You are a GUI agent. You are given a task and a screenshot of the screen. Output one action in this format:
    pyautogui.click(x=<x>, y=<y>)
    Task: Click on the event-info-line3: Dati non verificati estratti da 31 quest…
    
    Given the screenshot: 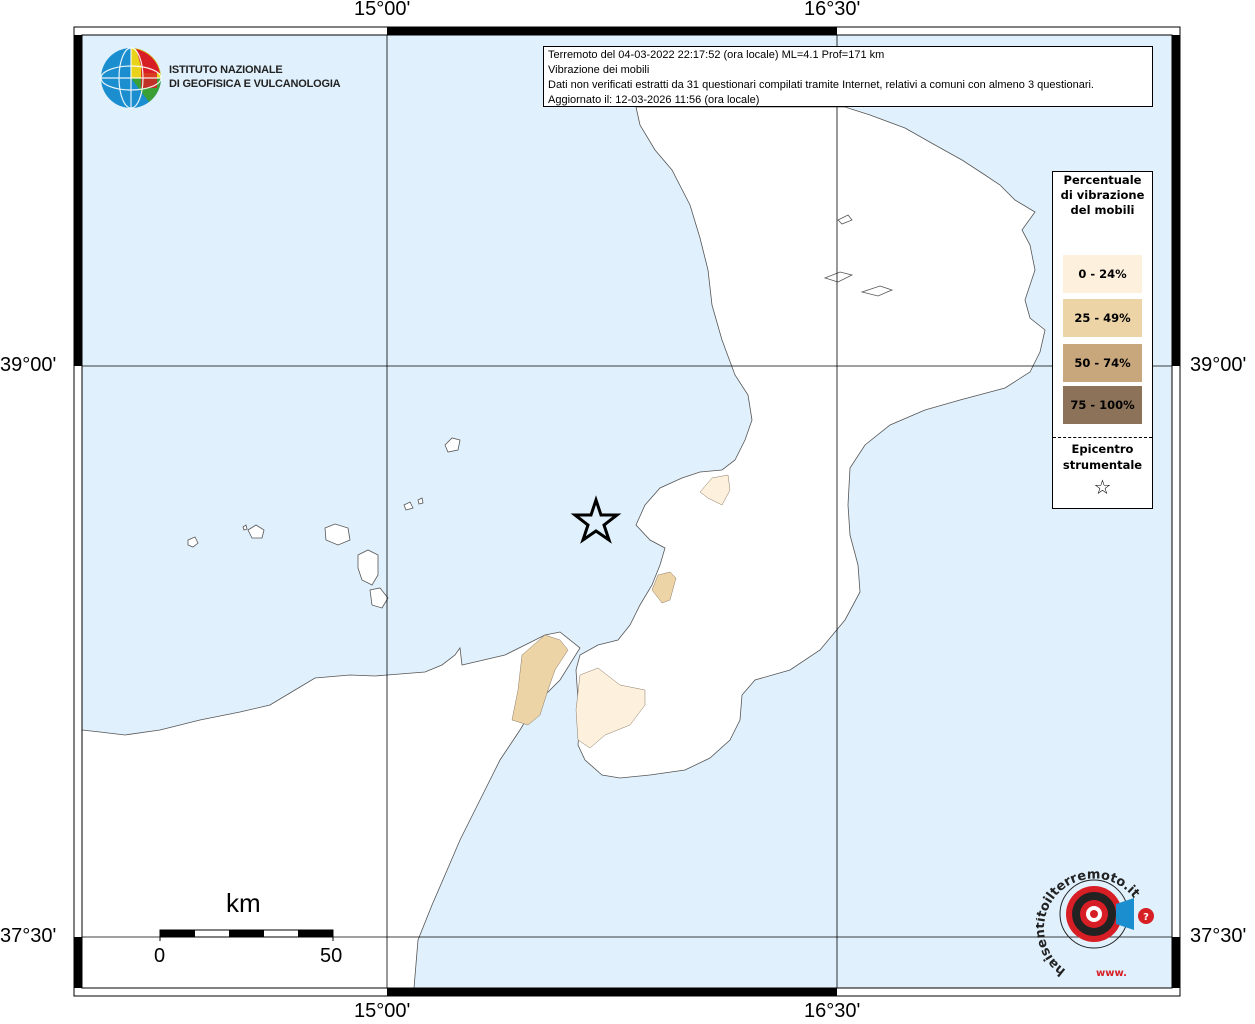 What is the action you would take?
    pyautogui.click(x=821, y=85)
    